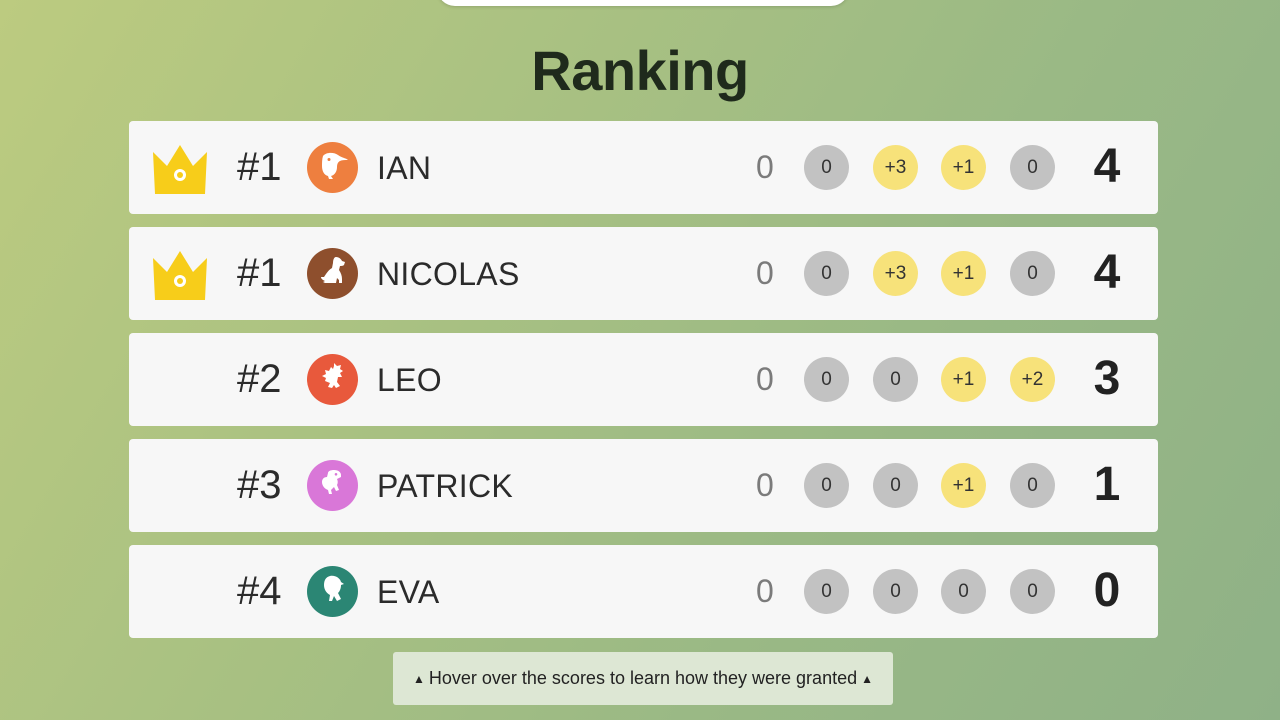 This screenshot has width=1280, height=720. What do you see at coordinates (643, 3) in the screenshot?
I see `top-panel` at bounding box center [643, 3].